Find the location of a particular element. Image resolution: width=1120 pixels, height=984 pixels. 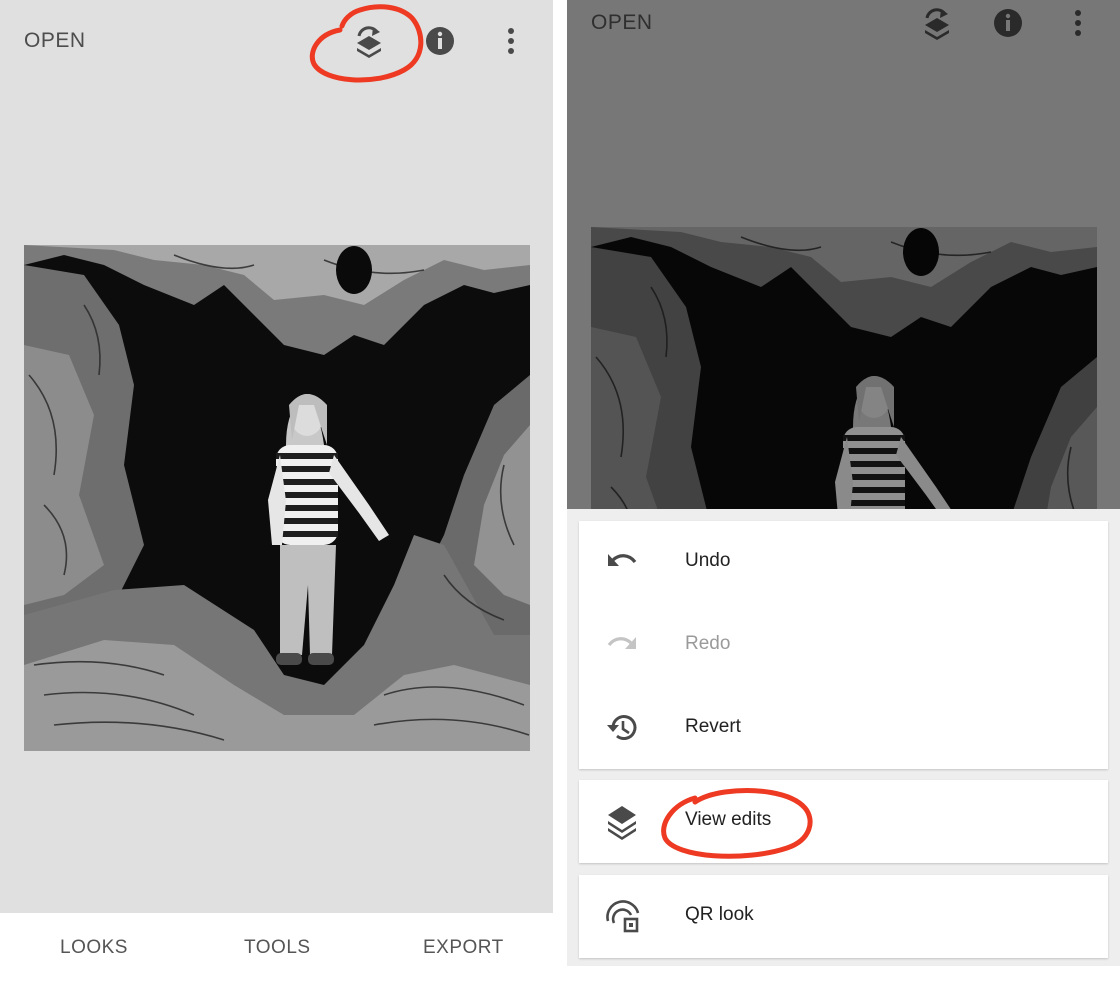

redo-icon is located at coordinates (621, 643).